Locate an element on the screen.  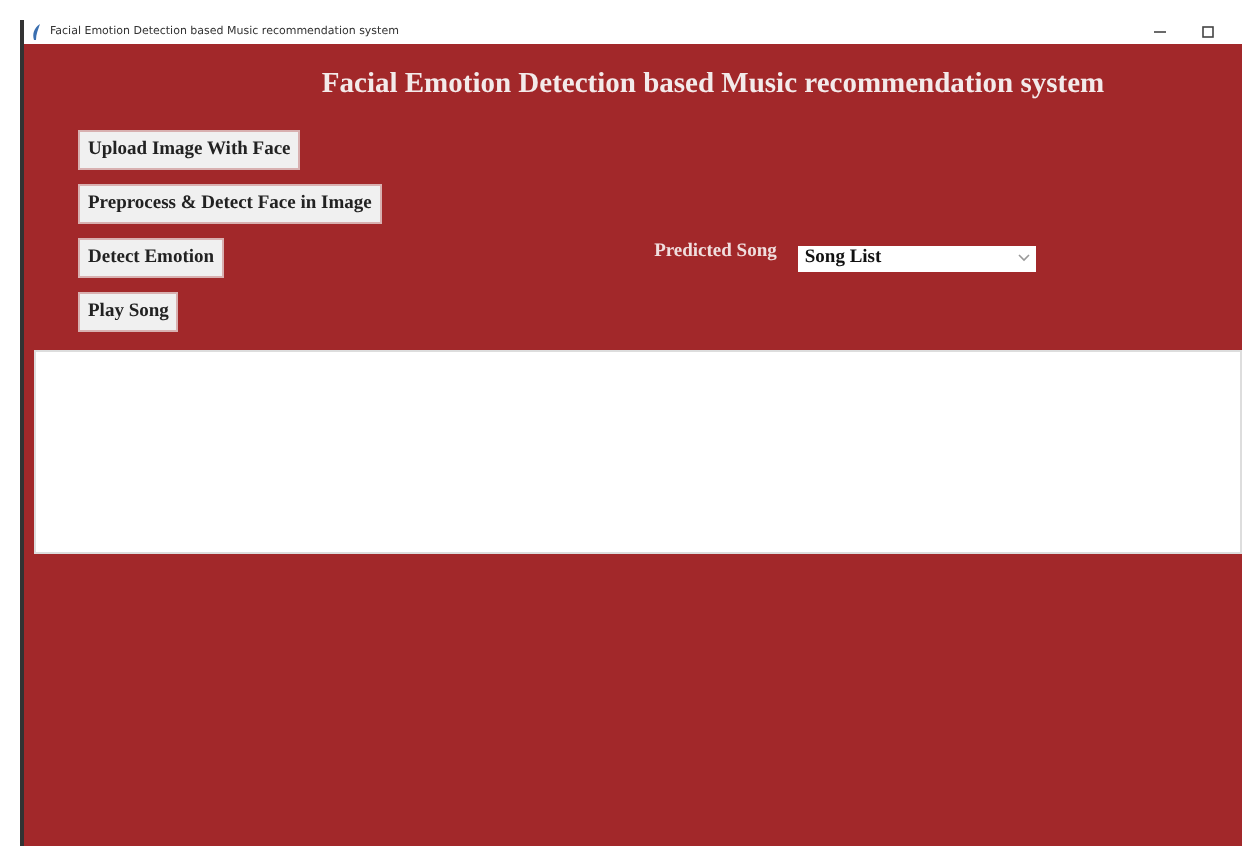
song-dropdown: Song List is located at coordinates (917, 258).